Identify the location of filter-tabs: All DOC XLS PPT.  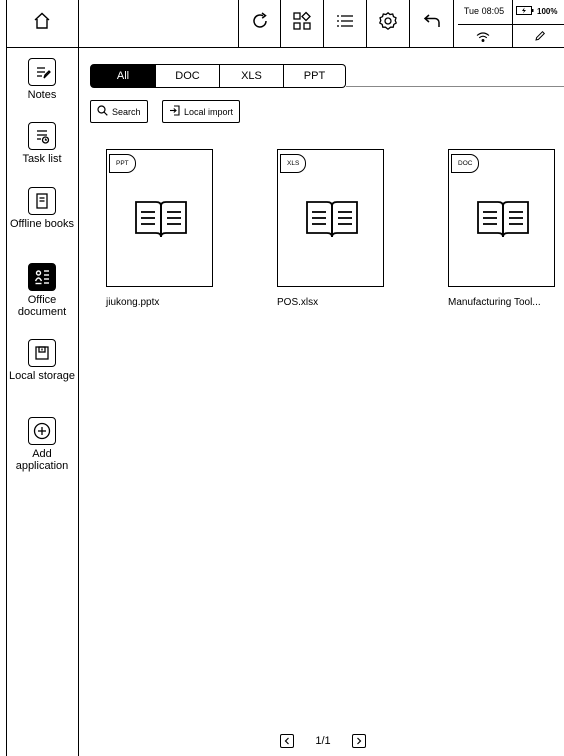
(218, 76).